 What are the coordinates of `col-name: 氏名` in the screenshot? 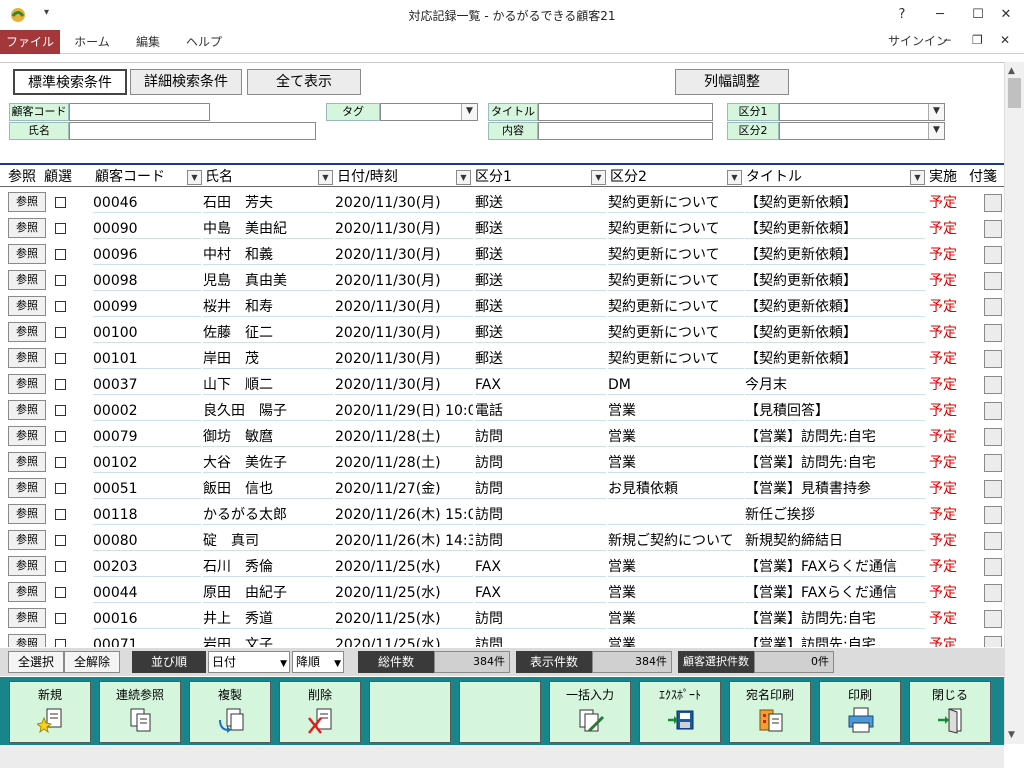 It's located at (219, 177).